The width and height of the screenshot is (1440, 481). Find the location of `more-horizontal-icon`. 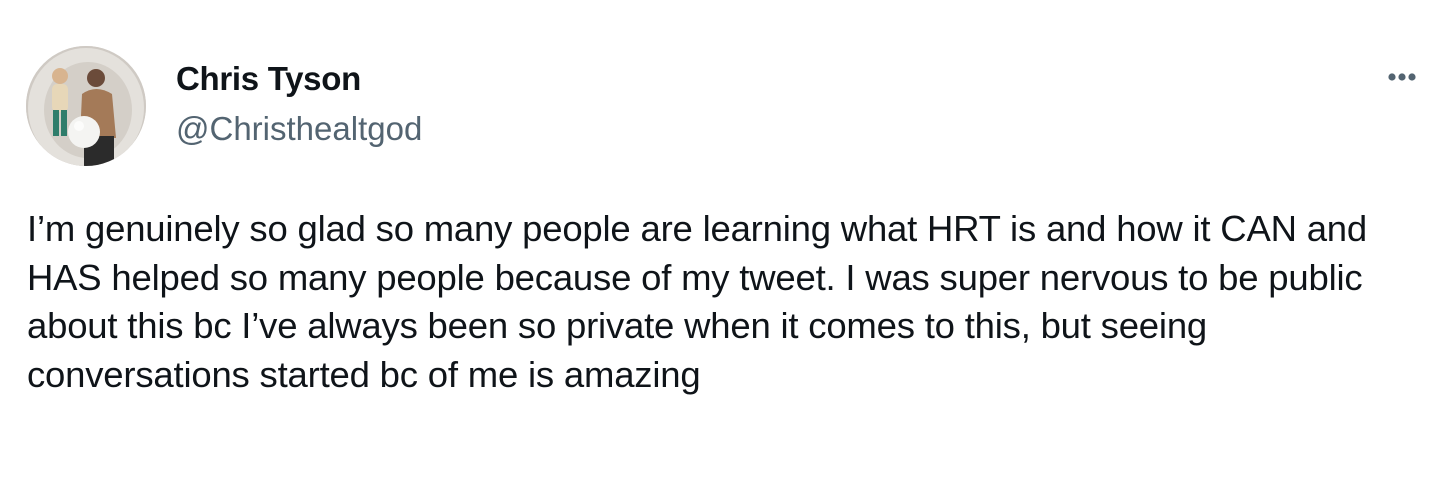

more-horizontal-icon is located at coordinates (1402, 77).